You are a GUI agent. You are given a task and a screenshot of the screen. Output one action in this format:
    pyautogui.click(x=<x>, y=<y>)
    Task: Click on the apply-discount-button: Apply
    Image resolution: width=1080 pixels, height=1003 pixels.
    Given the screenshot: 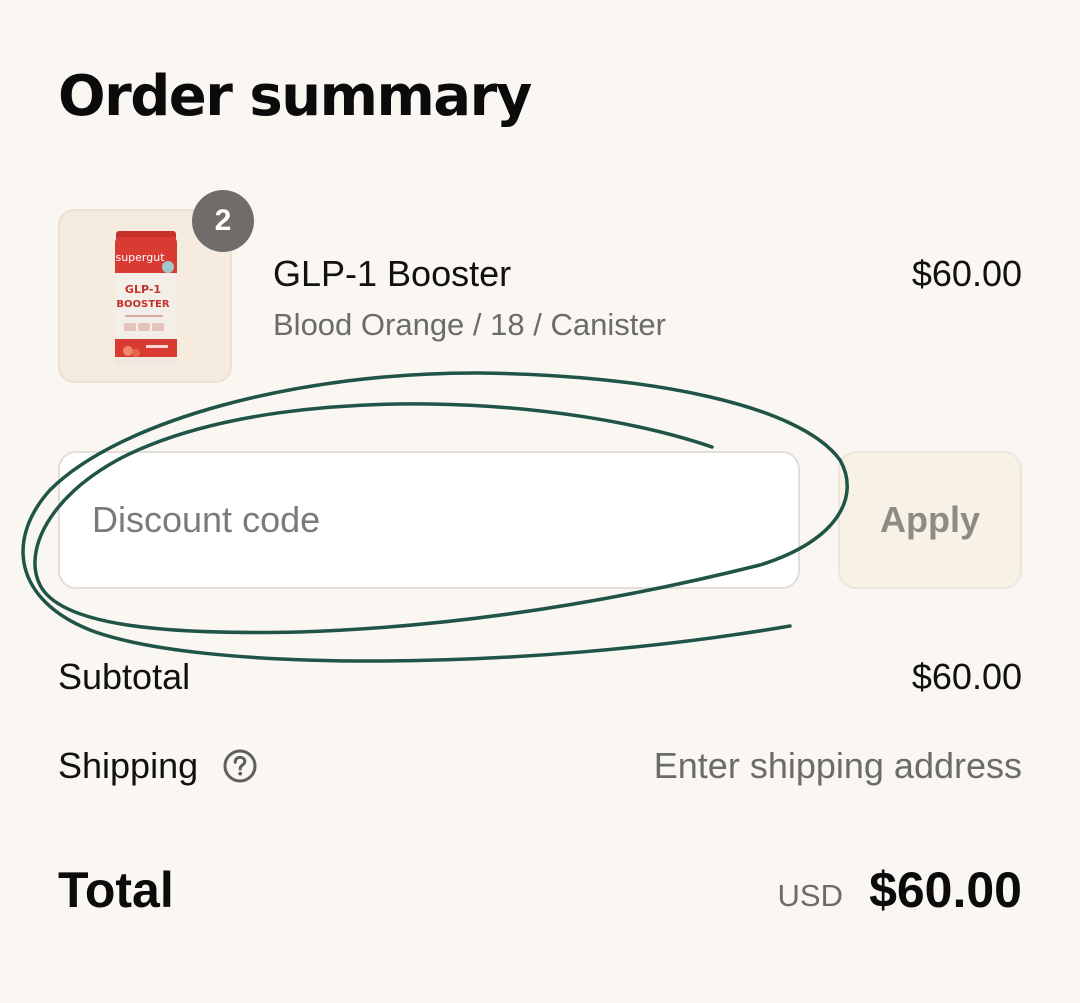 What is the action you would take?
    pyautogui.click(x=930, y=520)
    